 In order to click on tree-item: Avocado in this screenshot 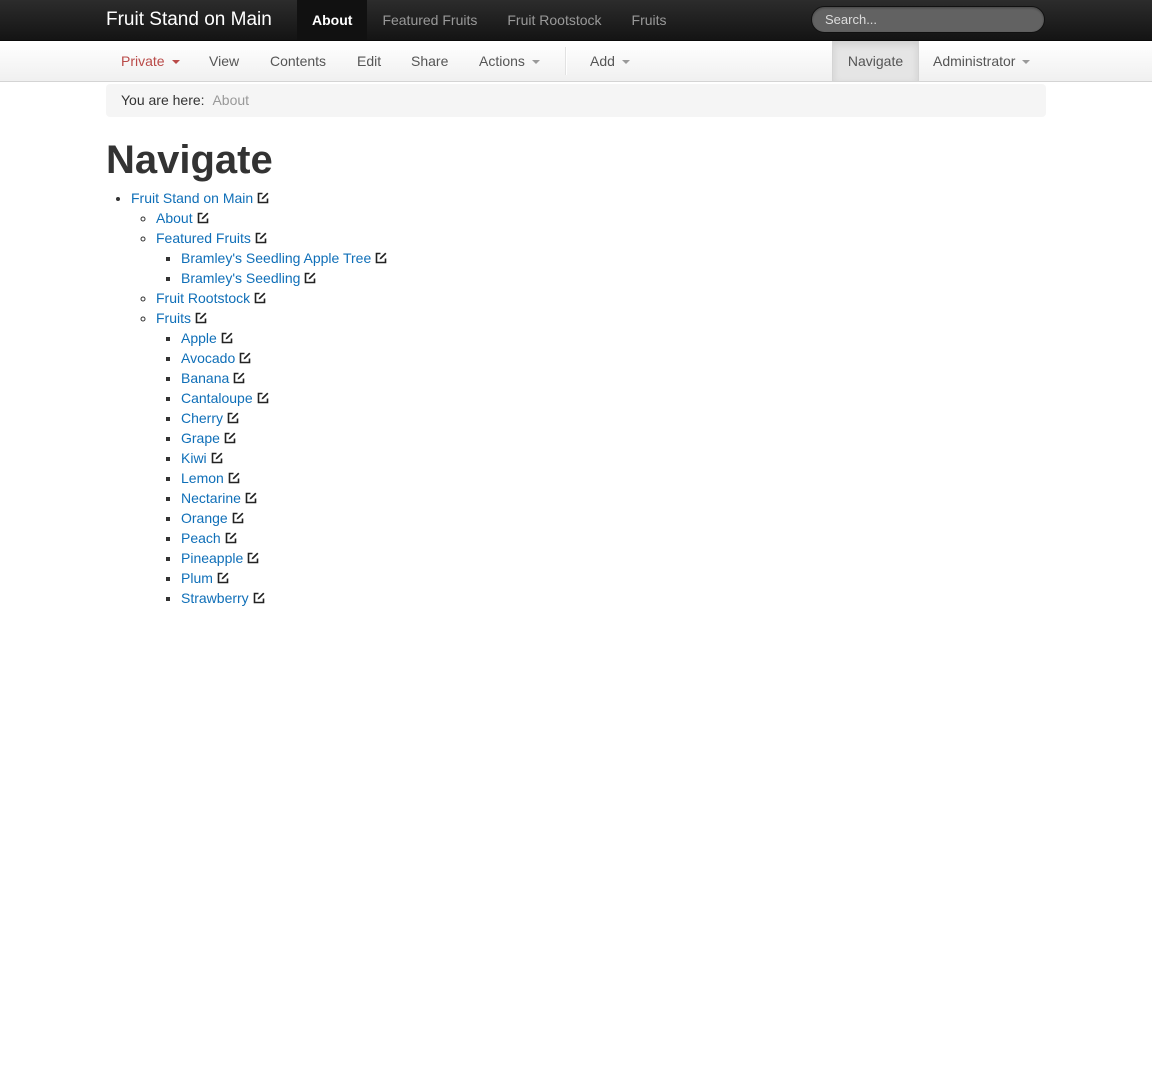, I will do `click(284, 358)`.